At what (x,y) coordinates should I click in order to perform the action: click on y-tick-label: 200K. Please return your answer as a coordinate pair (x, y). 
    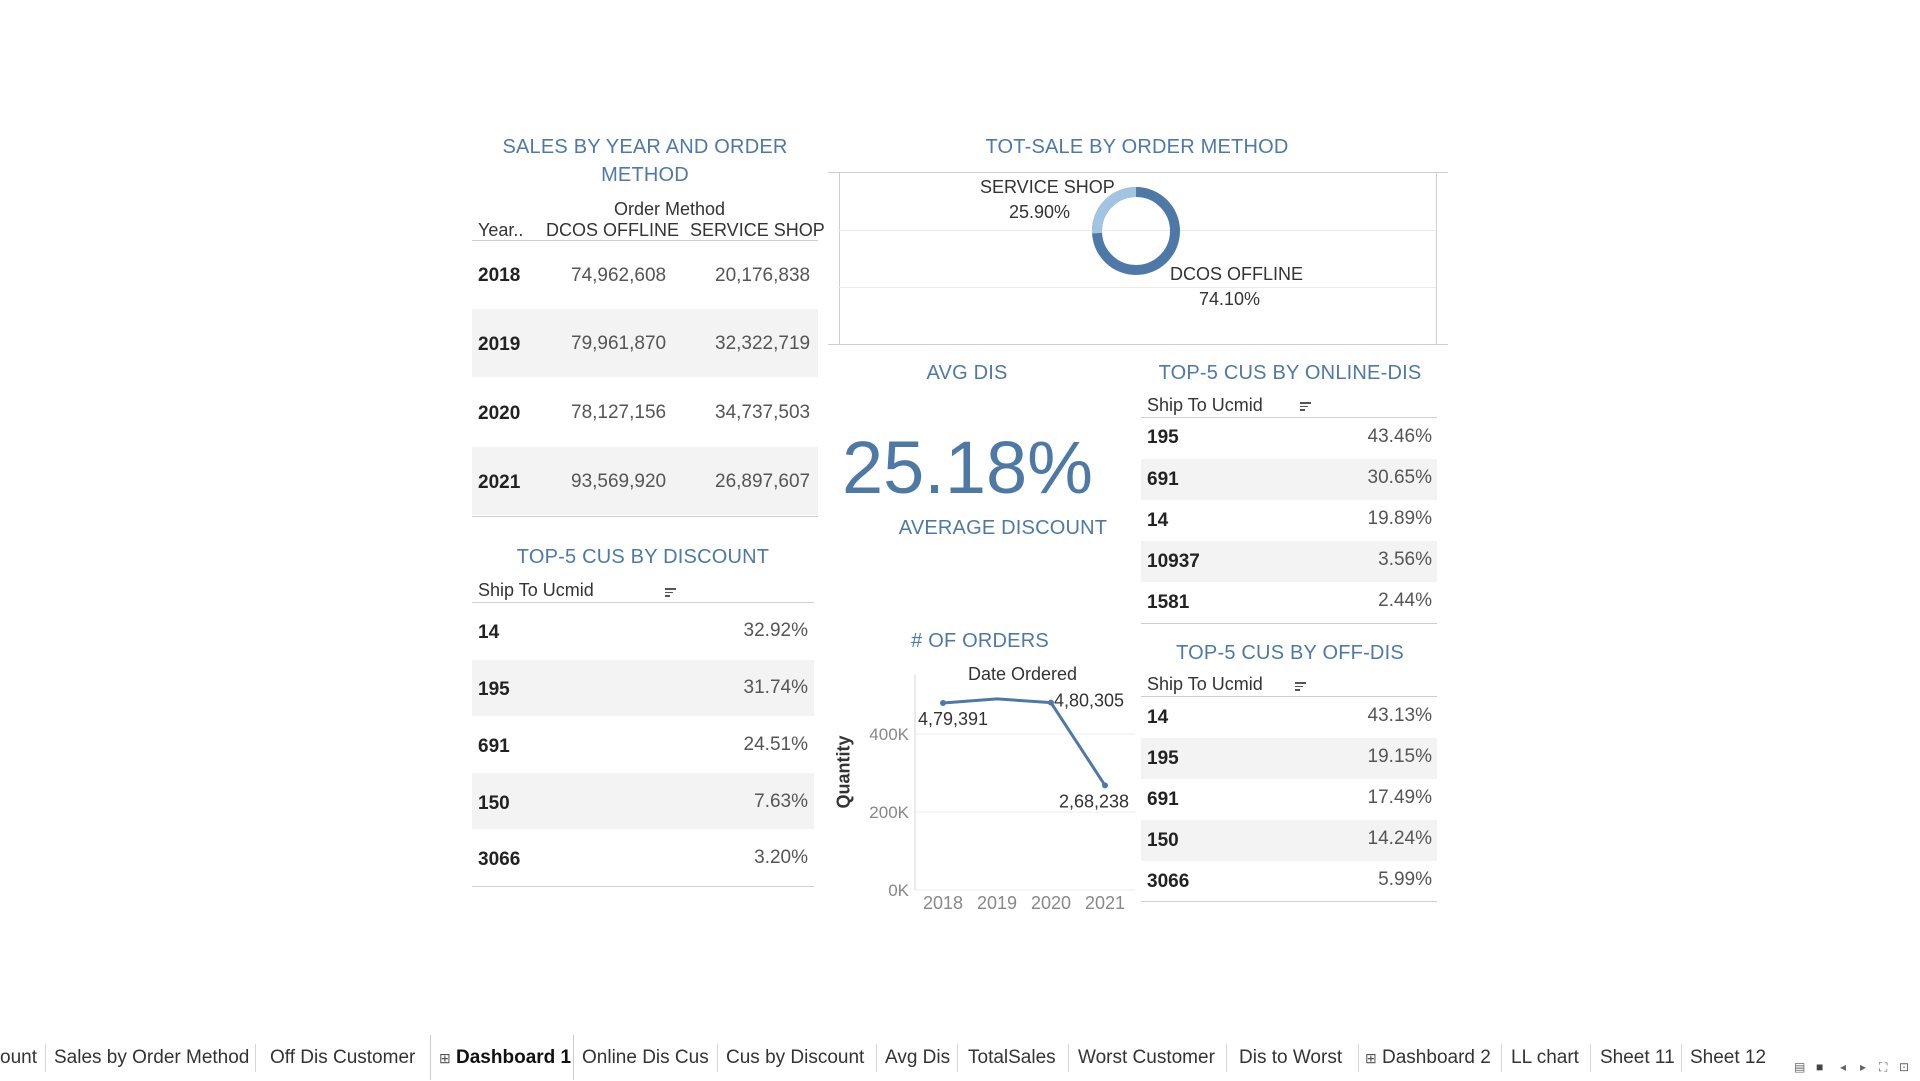
    Looking at the image, I should click on (889, 812).